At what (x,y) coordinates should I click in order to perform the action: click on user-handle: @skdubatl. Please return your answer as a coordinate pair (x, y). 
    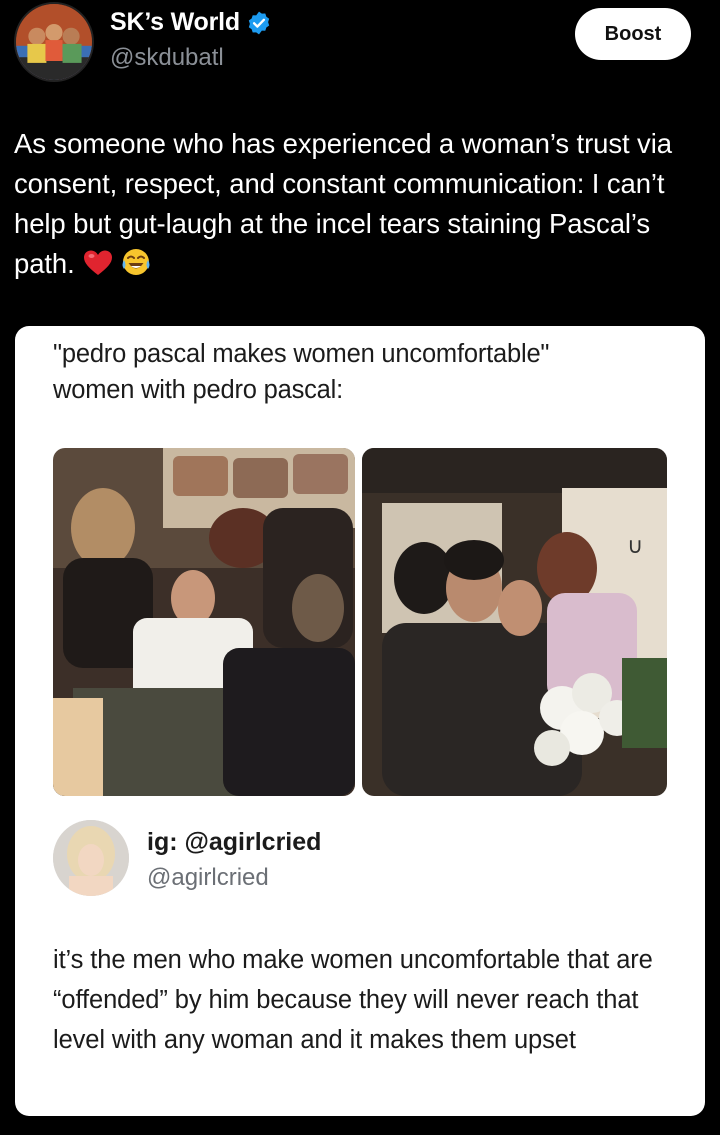
    Looking at the image, I should click on (167, 58).